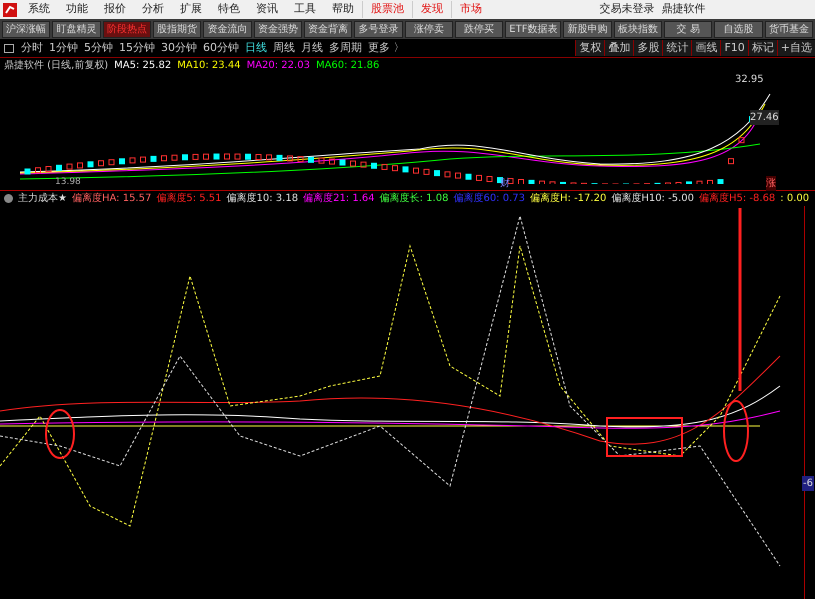 The width and height of the screenshot is (815, 599). I want to click on period-tab: 更多 〉, so click(386, 48).